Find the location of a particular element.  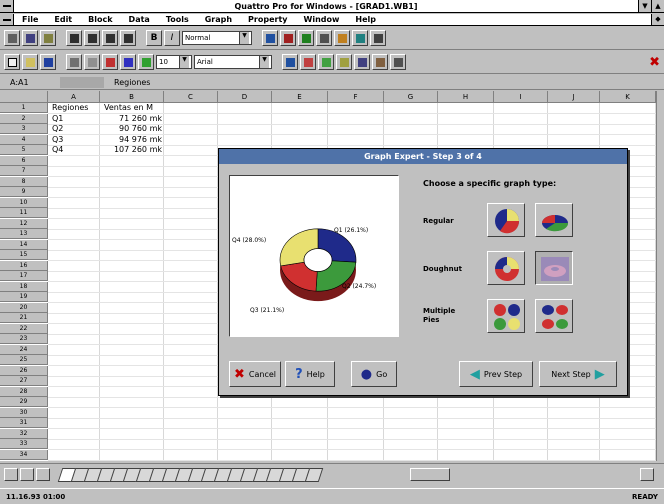

column-header-j: J is located at coordinates (574, 97).